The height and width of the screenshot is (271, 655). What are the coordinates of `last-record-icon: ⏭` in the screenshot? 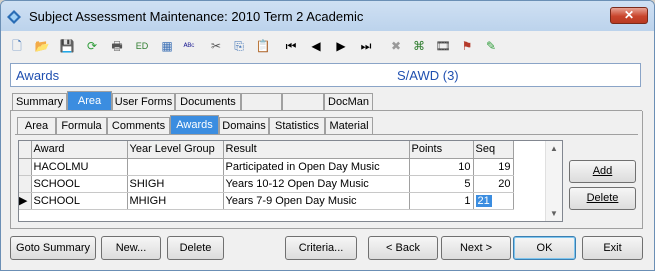 It's located at (366, 46).